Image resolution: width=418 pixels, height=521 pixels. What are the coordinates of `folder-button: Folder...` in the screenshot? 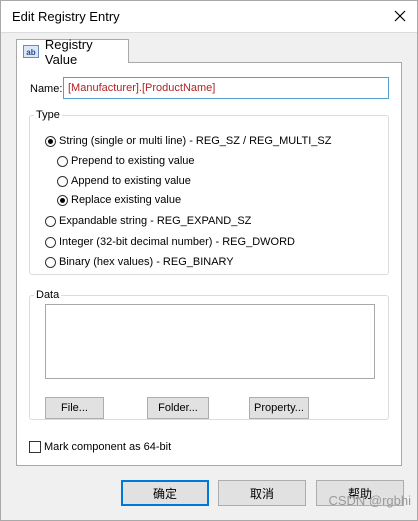 It's located at (178, 408).